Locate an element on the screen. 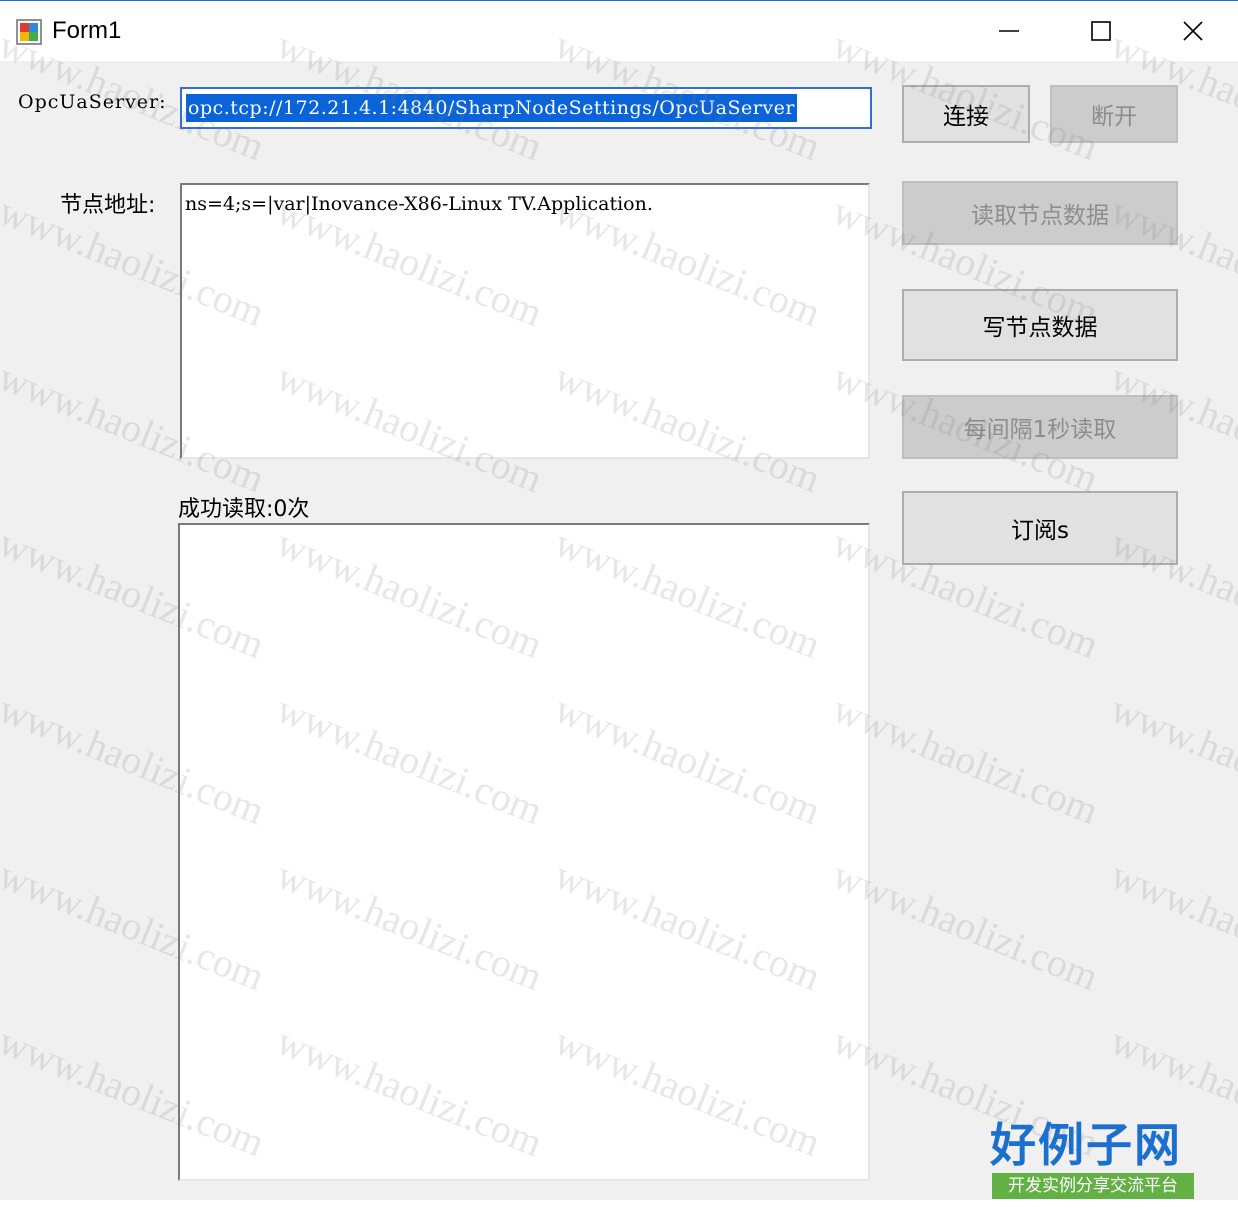 Image resolution: width=1238 pixels, height=1208 pixels. disconnect-button: 断开 is located at coordinates (1114, 114).